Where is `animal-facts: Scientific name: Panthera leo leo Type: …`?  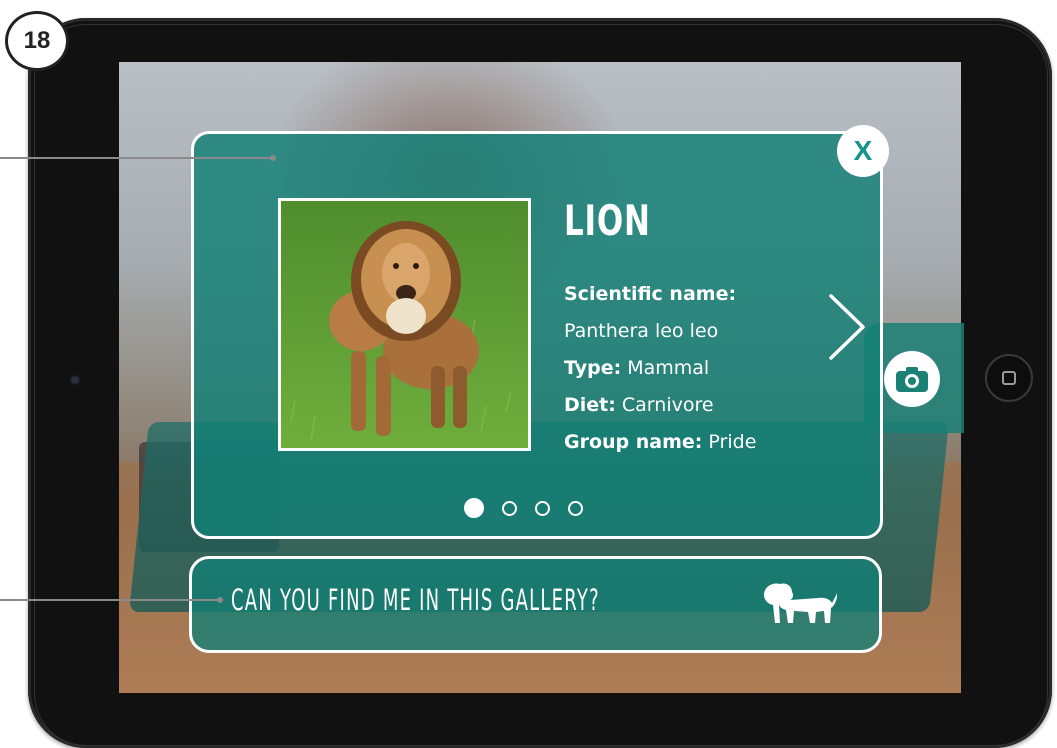 animal-facts: Scientific name: Panthera leo leo Type: … is located at coordinates (660, 368).